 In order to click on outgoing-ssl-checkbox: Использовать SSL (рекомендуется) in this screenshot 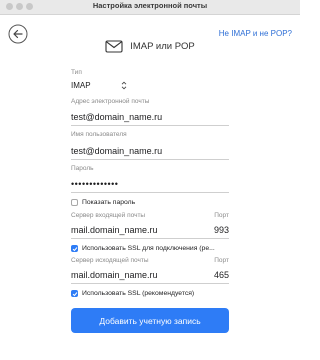, I will do `click(150, 293)`.